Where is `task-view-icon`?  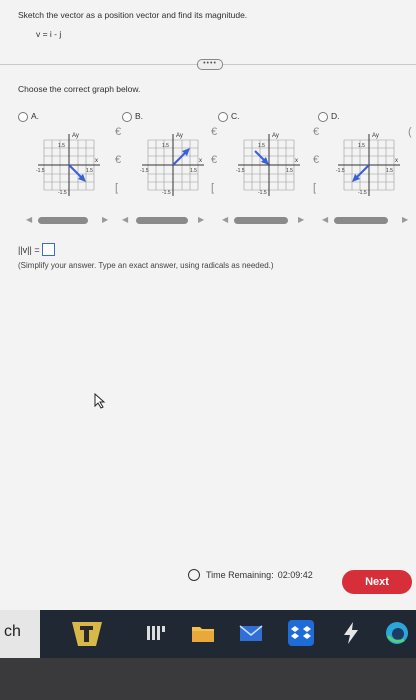 task-view-icon is located at coordinates (156, 633).